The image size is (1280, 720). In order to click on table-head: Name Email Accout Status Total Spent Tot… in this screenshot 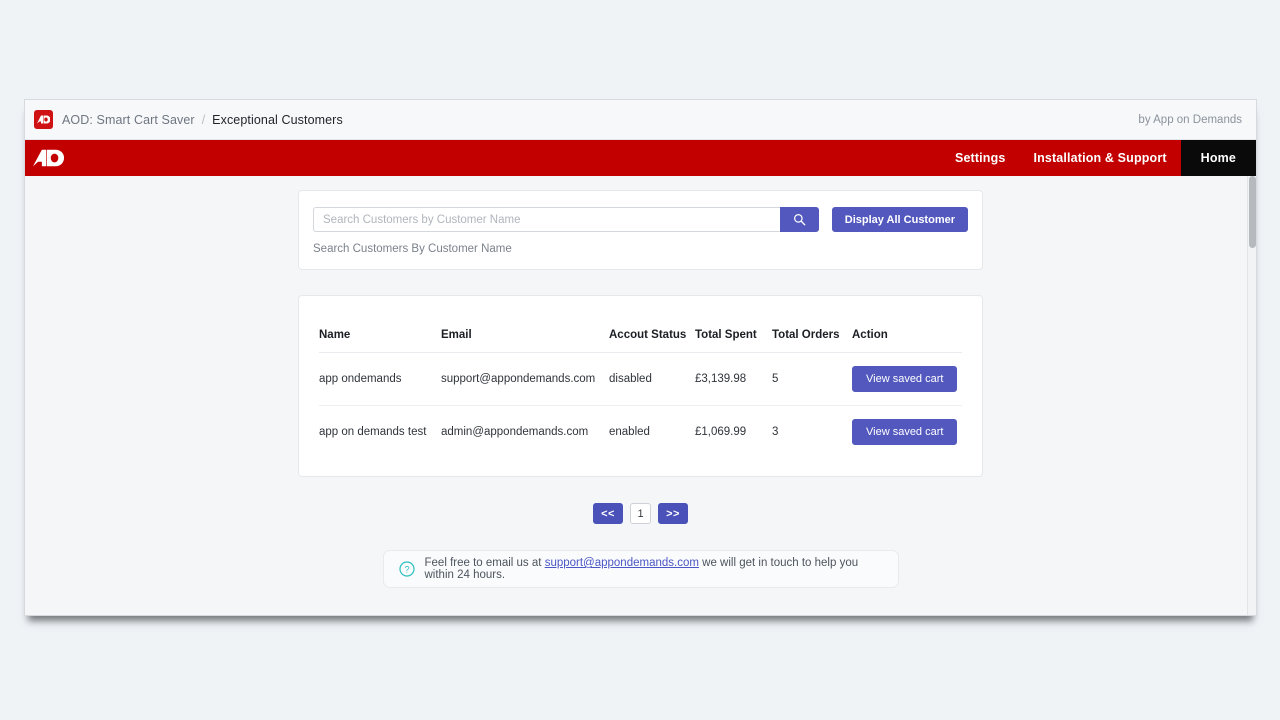, I will do `click(640, 324)`.